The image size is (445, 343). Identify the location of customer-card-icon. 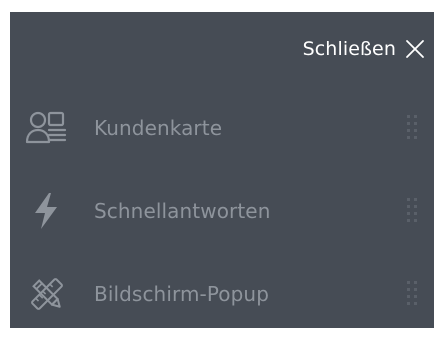
(47, 128).